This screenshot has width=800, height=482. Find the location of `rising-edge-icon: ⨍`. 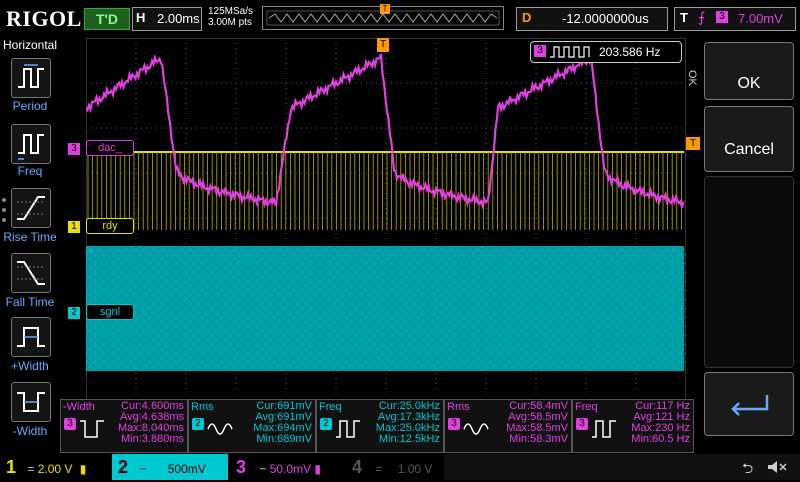

rising-edge-icon: ⨍ is located at coordinates (702, 17).